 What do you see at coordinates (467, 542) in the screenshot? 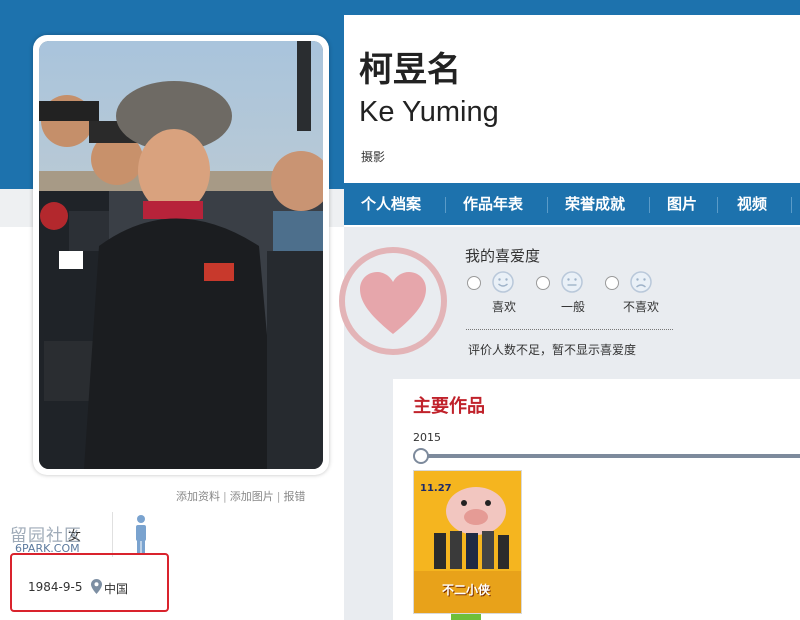
I see `work-poster: 11.27 不二小侠` at bounding box center [467, 542].